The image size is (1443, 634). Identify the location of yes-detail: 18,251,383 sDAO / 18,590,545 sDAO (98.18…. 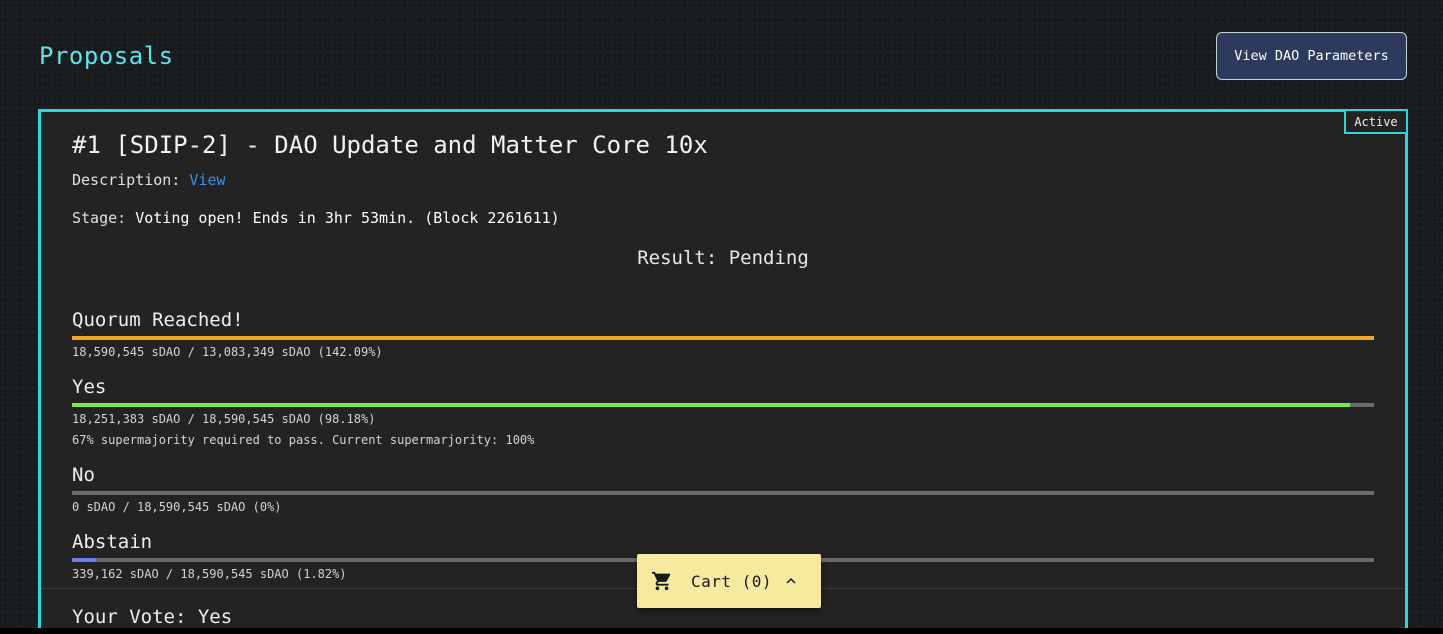
(224, 419).